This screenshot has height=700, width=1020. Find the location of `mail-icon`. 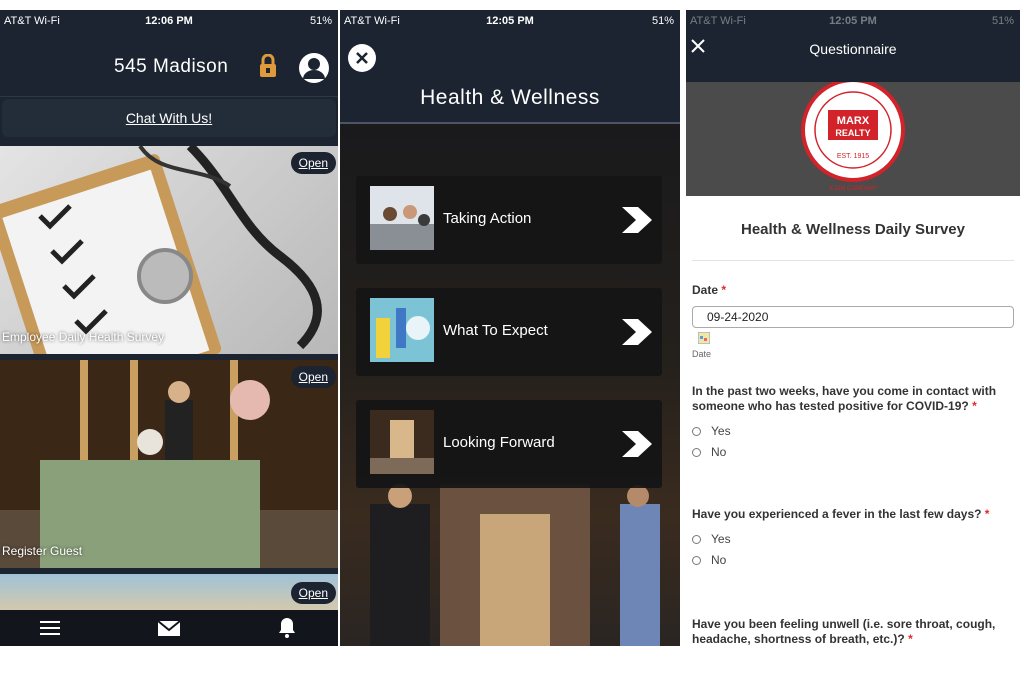

mail-icon is located at coordinates (169, 630).